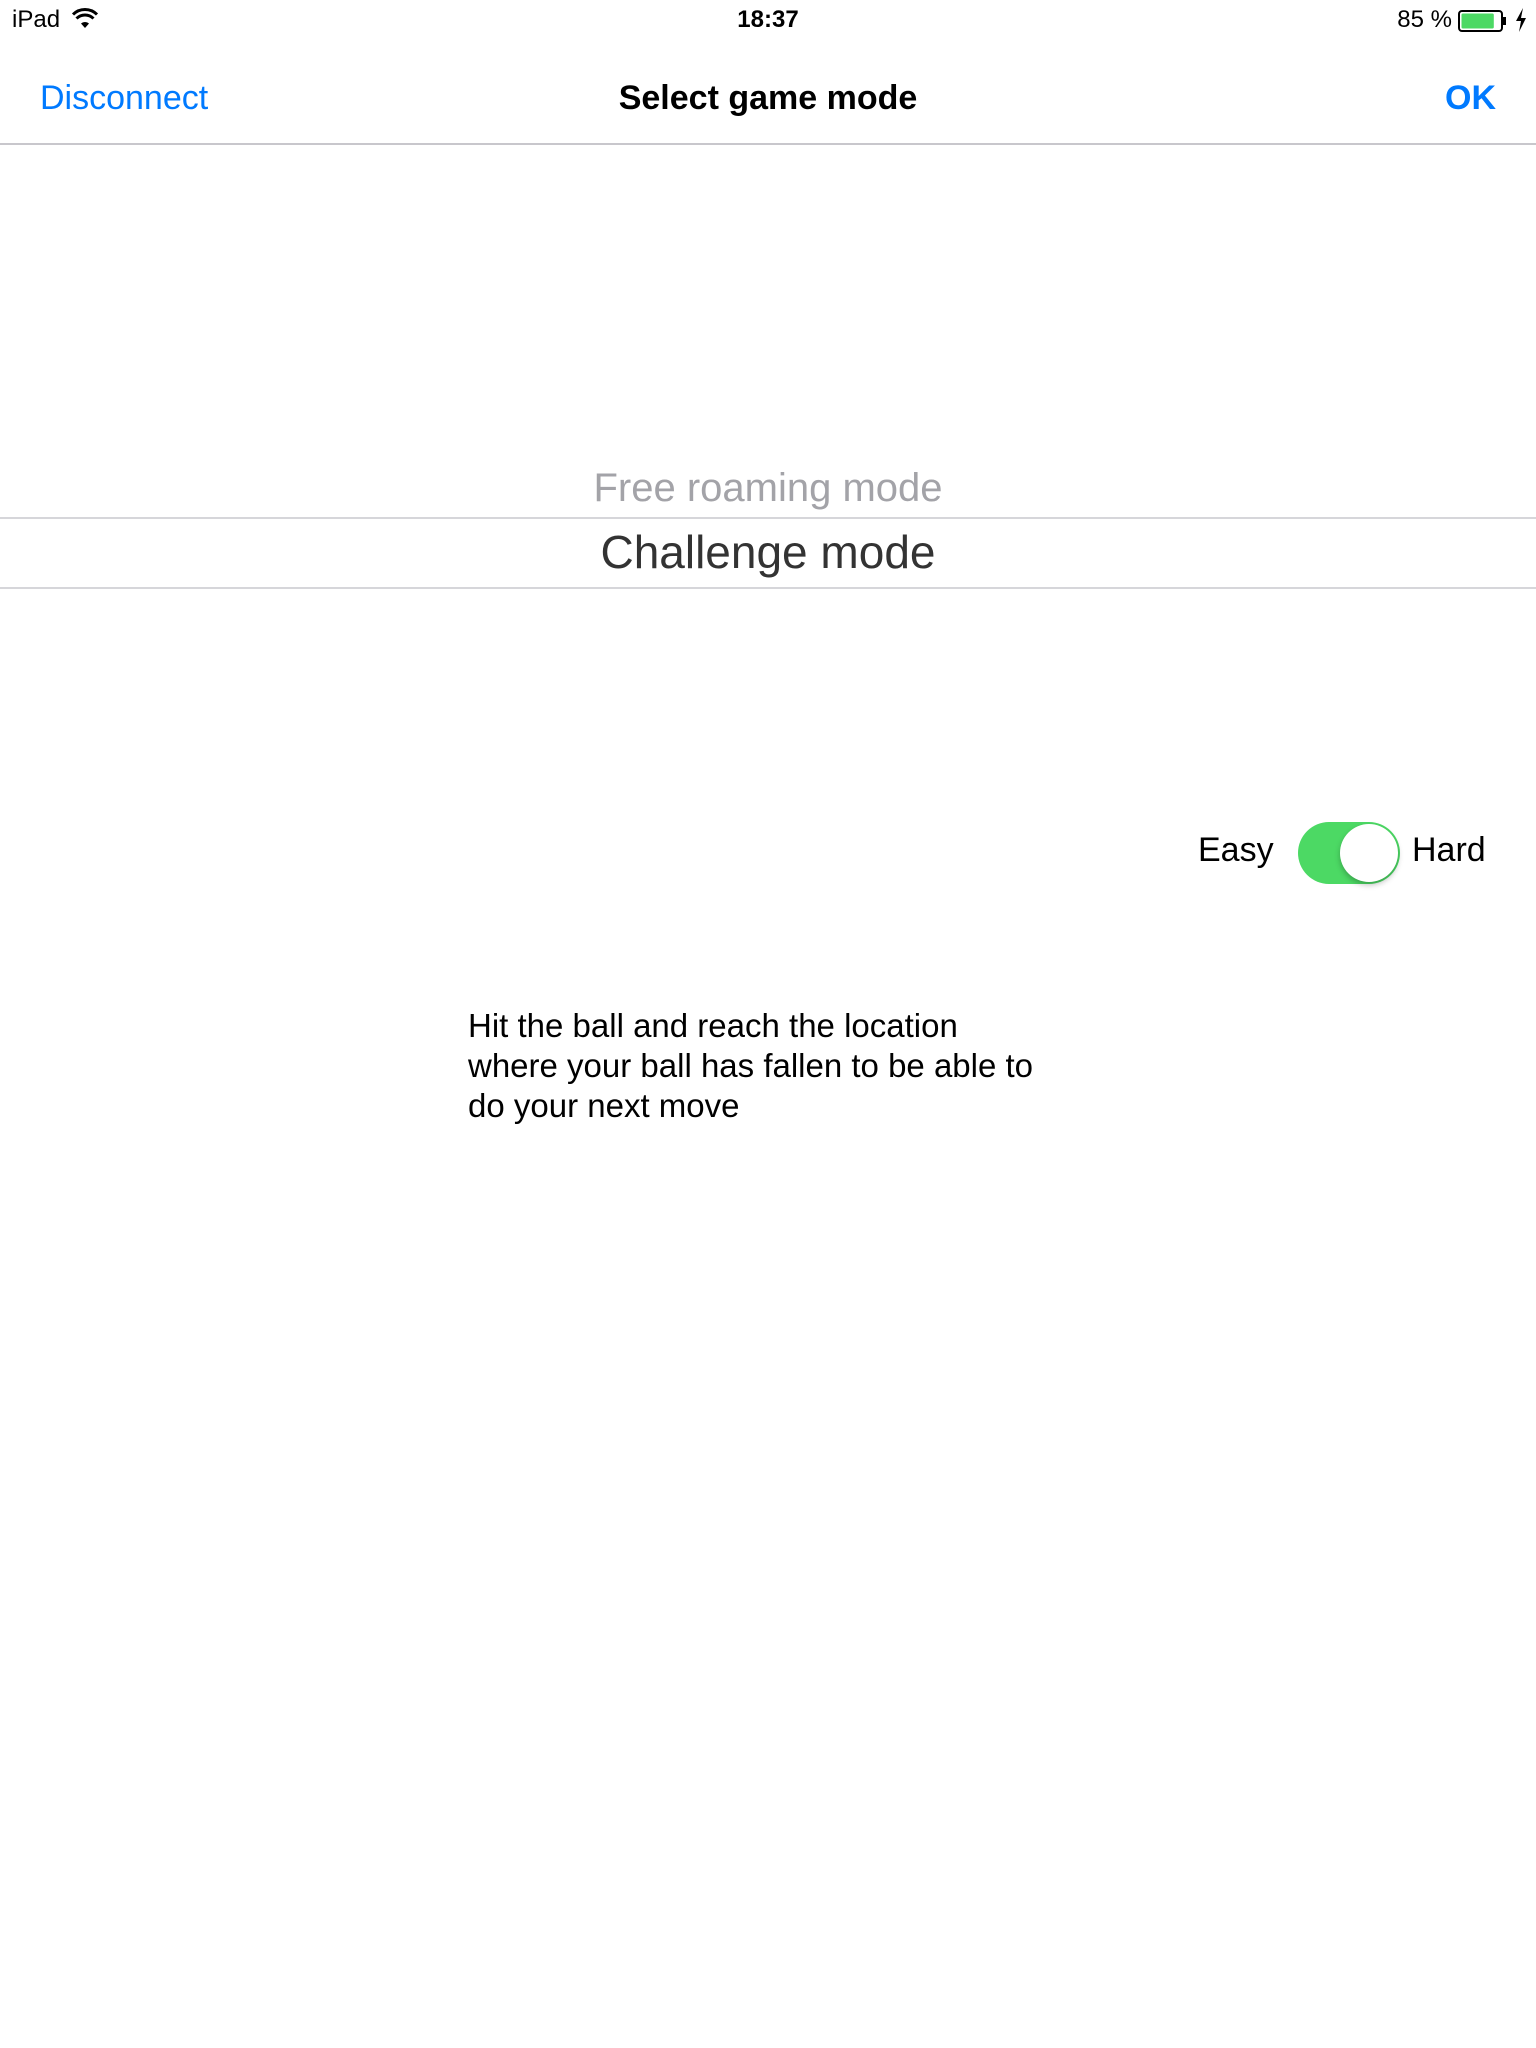 This screenshot has width=1536, height=2048. I want to click on difficulty-toggle, so click(1349, 853).